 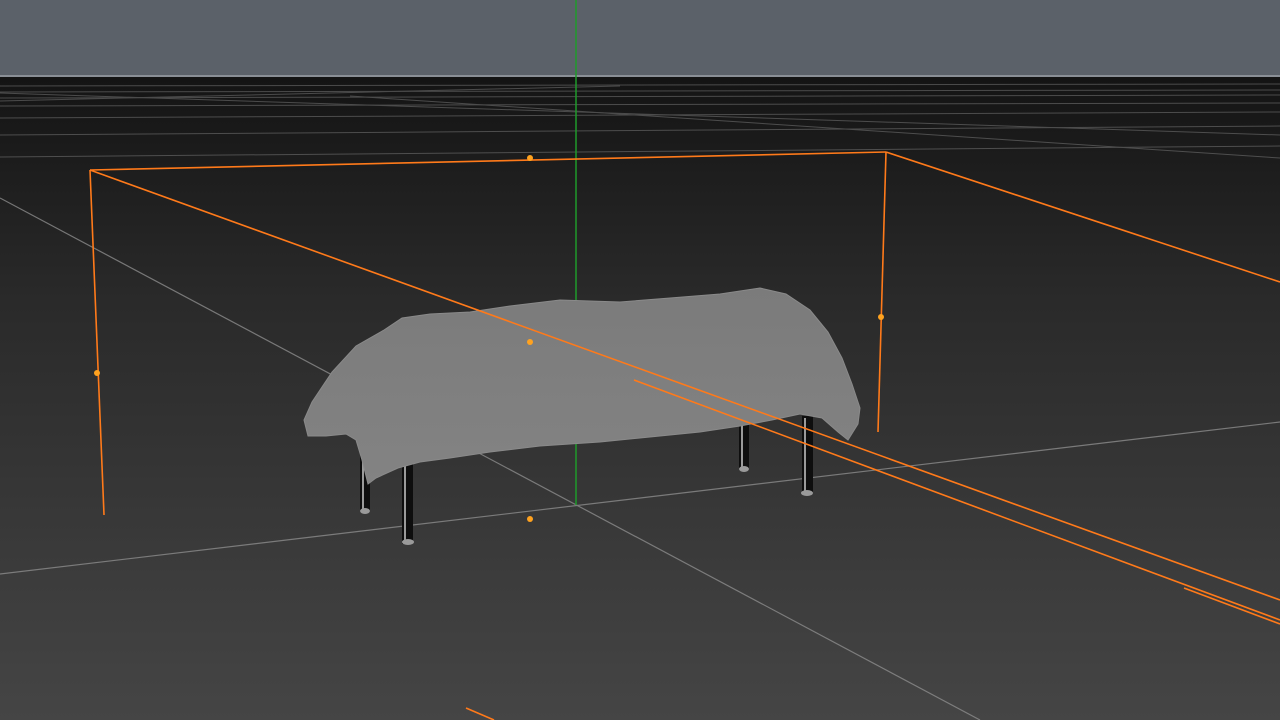 I want to click on table-leg-back-right, so click(x=744, y=448).